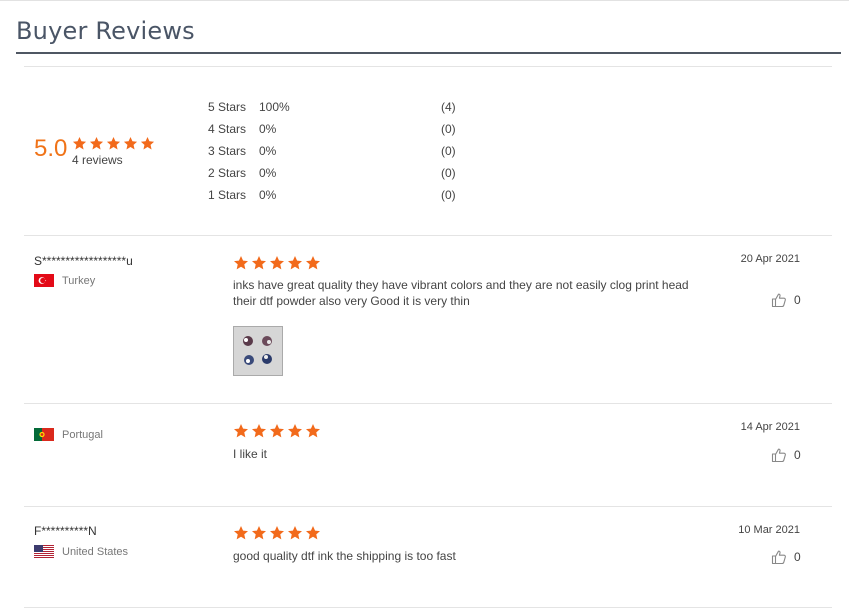 This screenshot has height=609, width=849. I want to click on us-flag-icon, so click(44, 551).